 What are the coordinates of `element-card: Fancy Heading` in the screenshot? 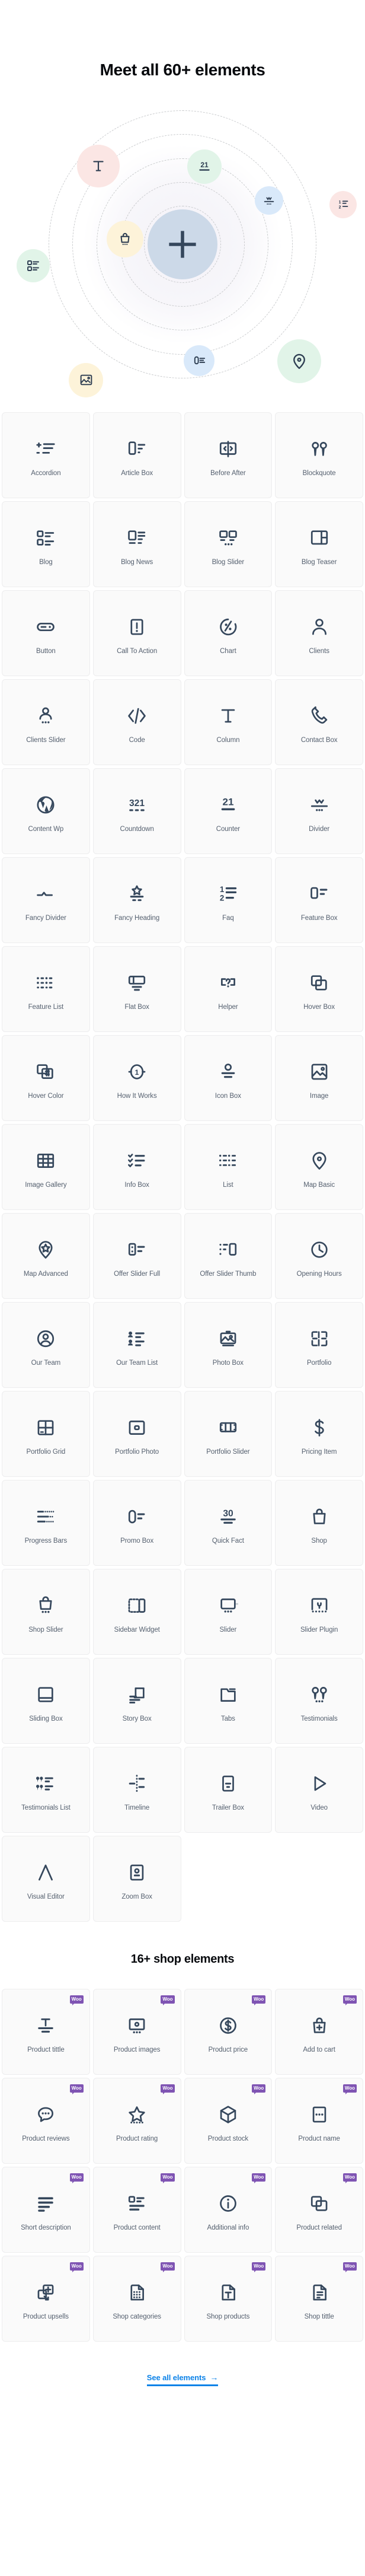 It's located at (136, 899).